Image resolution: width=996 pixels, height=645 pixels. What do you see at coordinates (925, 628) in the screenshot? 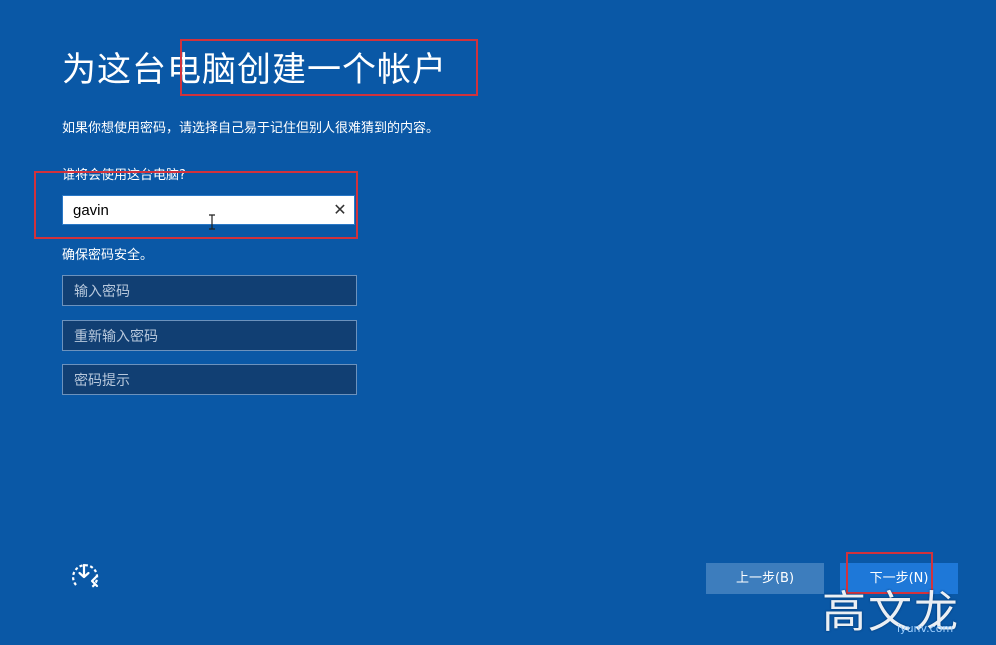
I see `watermark-site: iyunv.com` at bounding box center [925, 628].